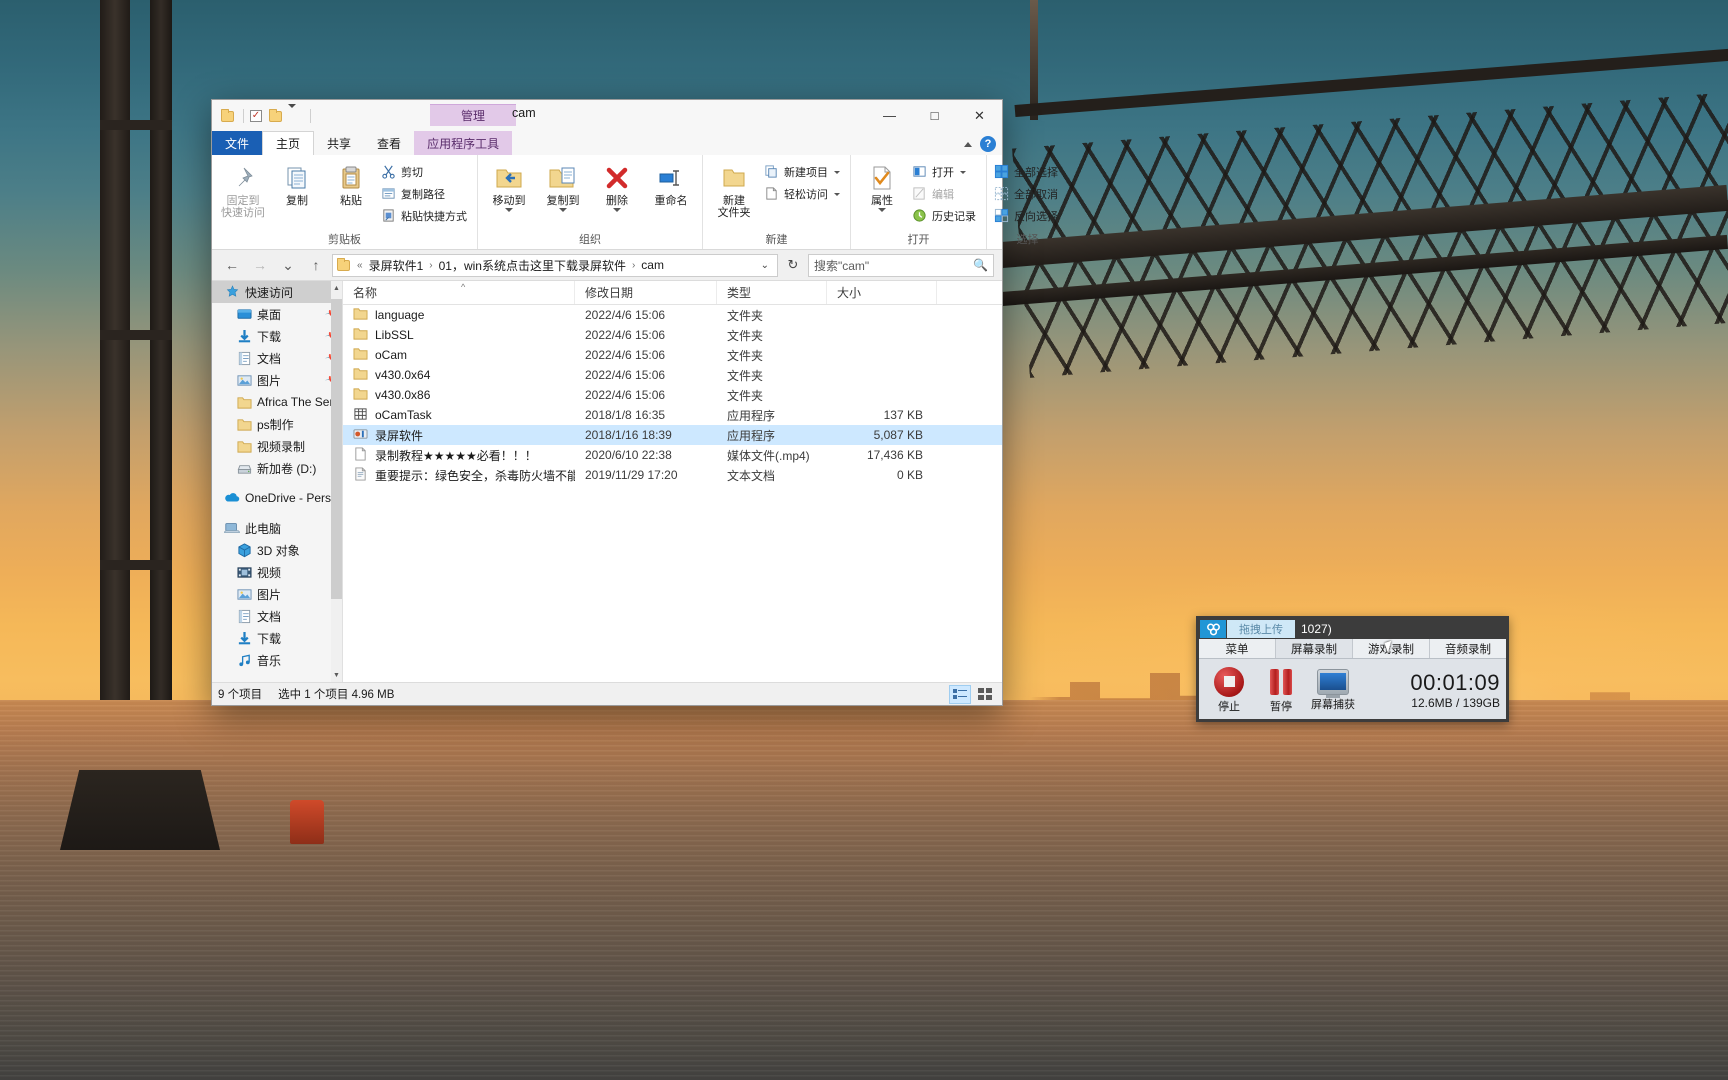 This screenshot has height=1080, width=1728. I want to click on sidebar-item-9: OneDrive - Persc, so click(277, 498).